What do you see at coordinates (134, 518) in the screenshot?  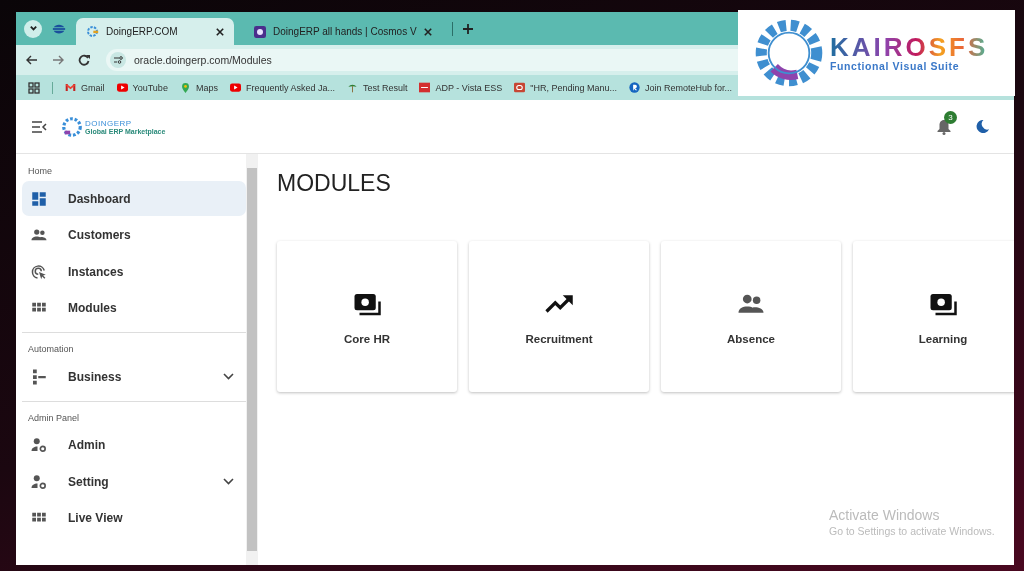 I see `sidebar-item: Live View` at bounding box center [134, 518].